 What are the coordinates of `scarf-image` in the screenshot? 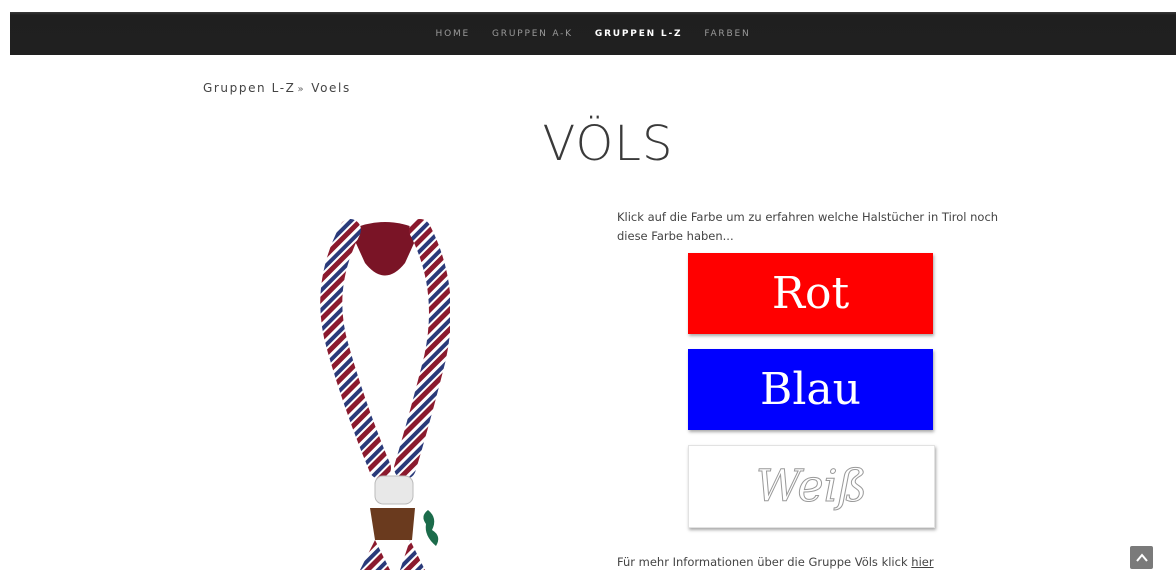 It's located at (385, 394).